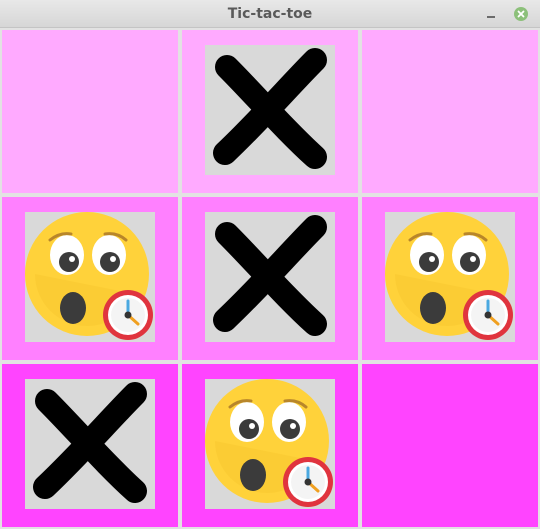 This screenshot has height=529, width=540. I want to click on title-bar: Tic-tac-toe, so click(270, 14).